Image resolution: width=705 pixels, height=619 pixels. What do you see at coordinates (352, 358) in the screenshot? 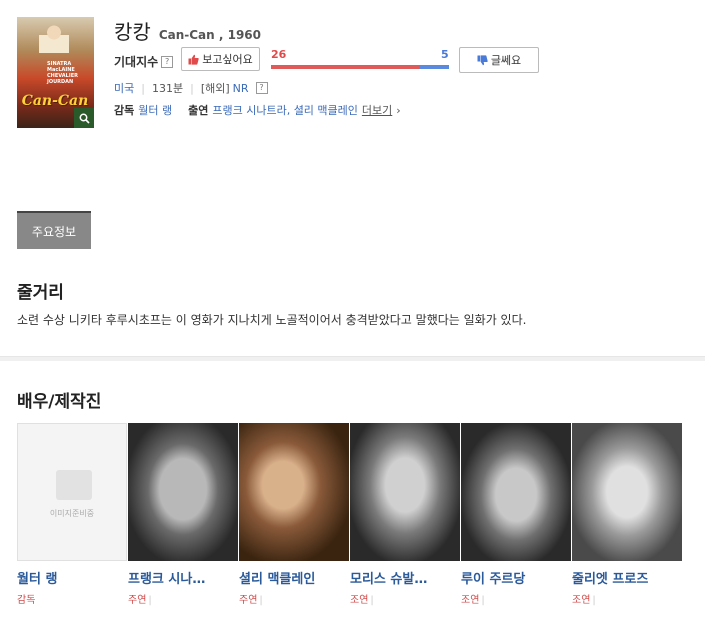
I see `section-divider` at bounding box center [352, 358].